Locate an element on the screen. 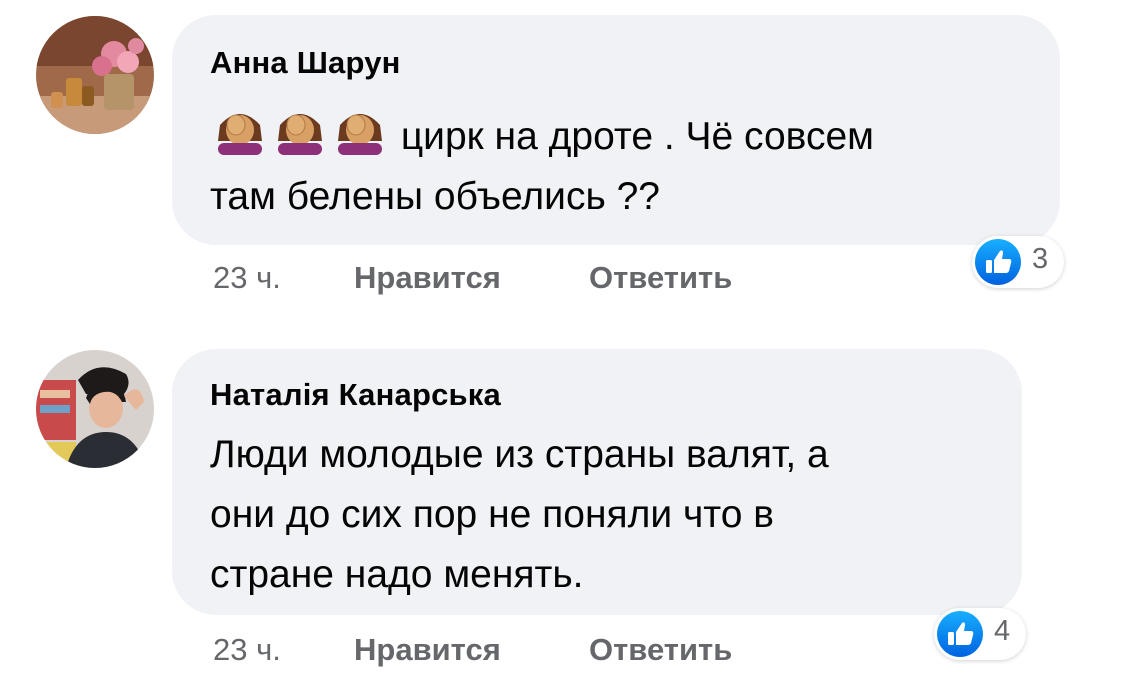 The height and width of the screenshot is (682, 1124). reaction-summary: 4 is located at coordinates (980, 634).